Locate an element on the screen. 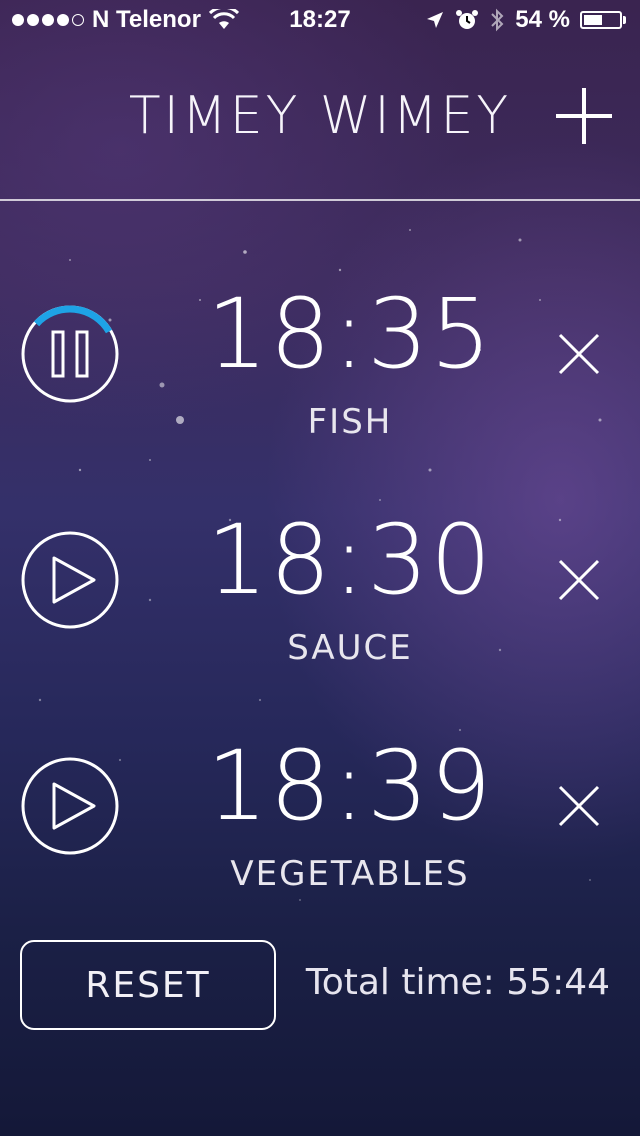 Image resolution: width=640 pixels, height=1136 pixels. add-timer-button is located at coordinates (584, 116).